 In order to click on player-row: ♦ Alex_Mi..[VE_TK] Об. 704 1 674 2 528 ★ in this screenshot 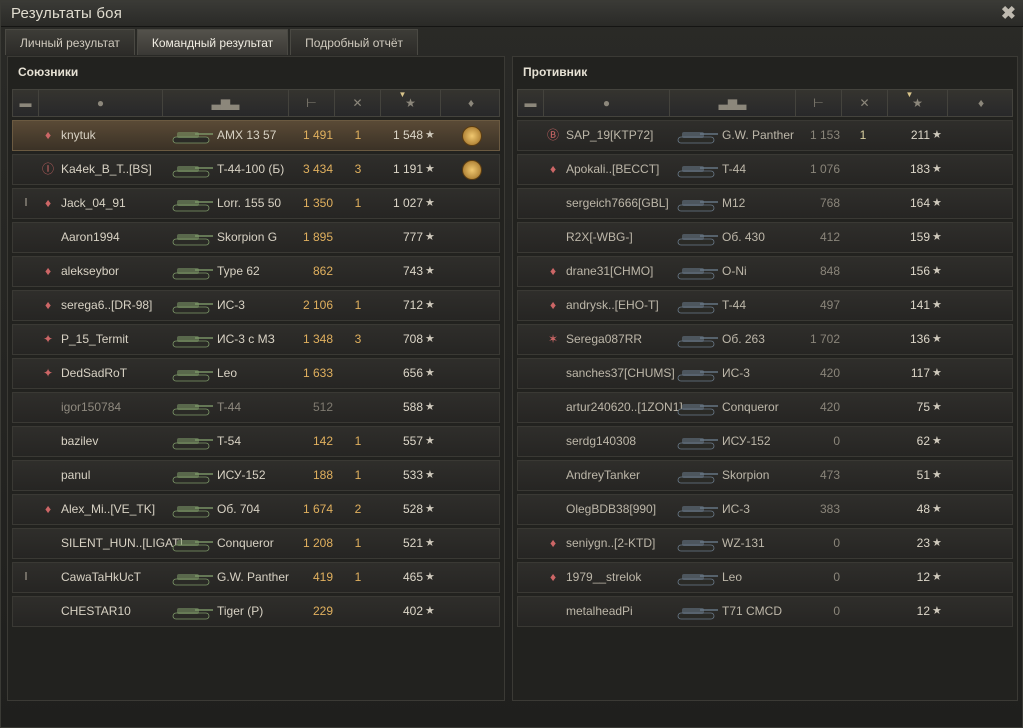, I will do `click(256, 509)`.